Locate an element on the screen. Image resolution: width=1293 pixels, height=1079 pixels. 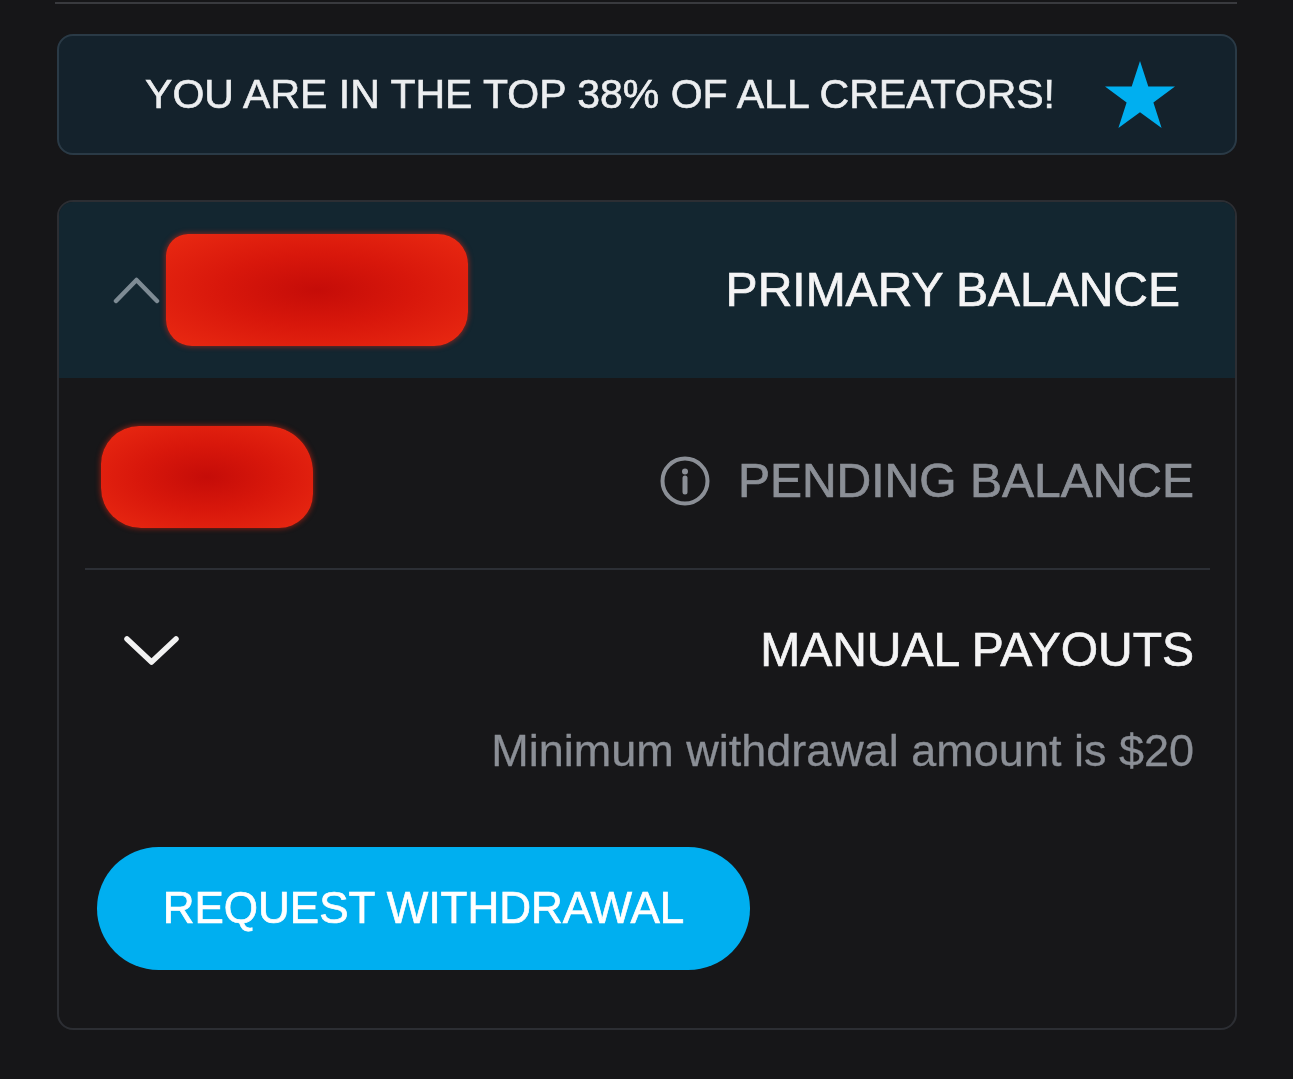
primary-balance-label: PRIMARY BALANCE is located at coordinates (952, 290).